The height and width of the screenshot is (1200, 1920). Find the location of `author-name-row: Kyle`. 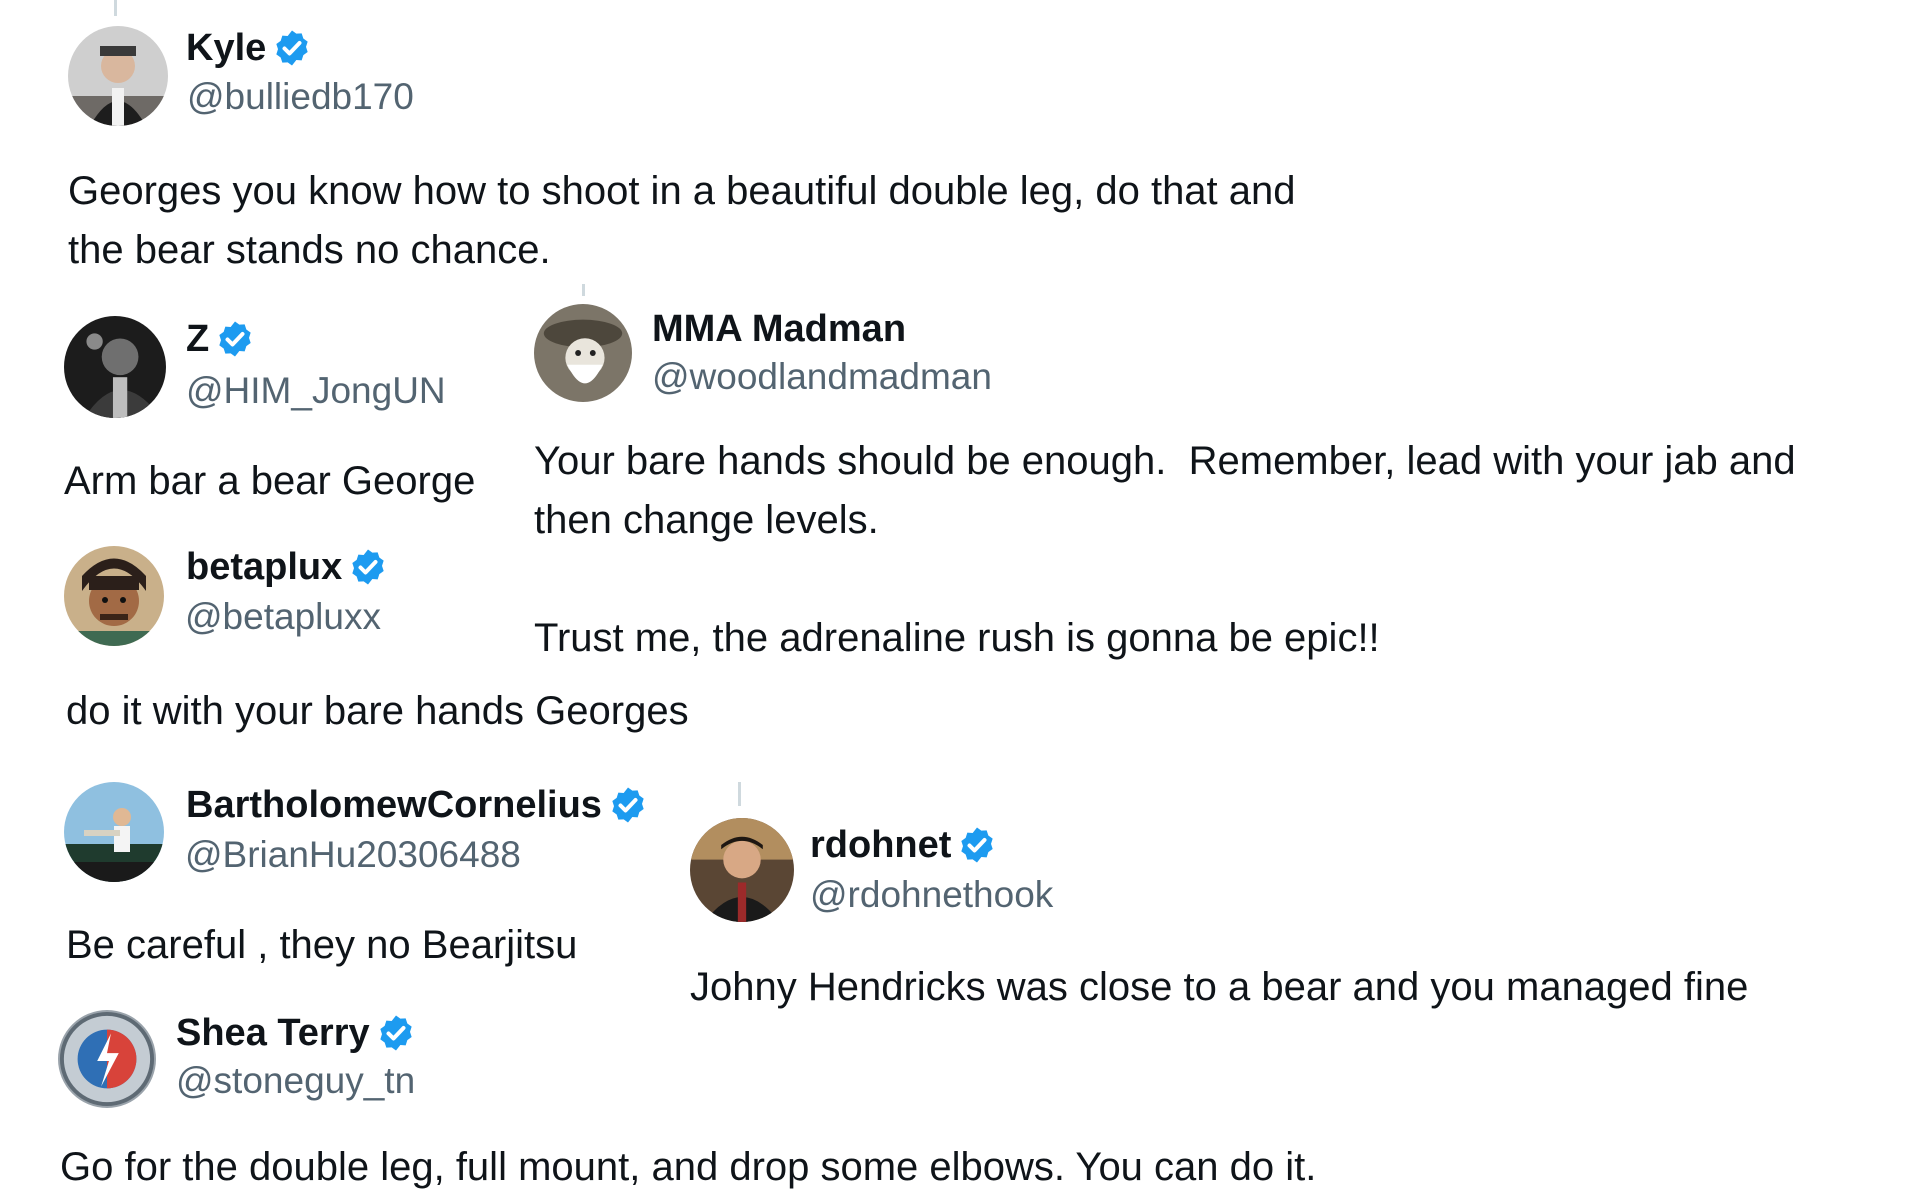

author-name-row: Kyle is located at coordinates (249, 48).